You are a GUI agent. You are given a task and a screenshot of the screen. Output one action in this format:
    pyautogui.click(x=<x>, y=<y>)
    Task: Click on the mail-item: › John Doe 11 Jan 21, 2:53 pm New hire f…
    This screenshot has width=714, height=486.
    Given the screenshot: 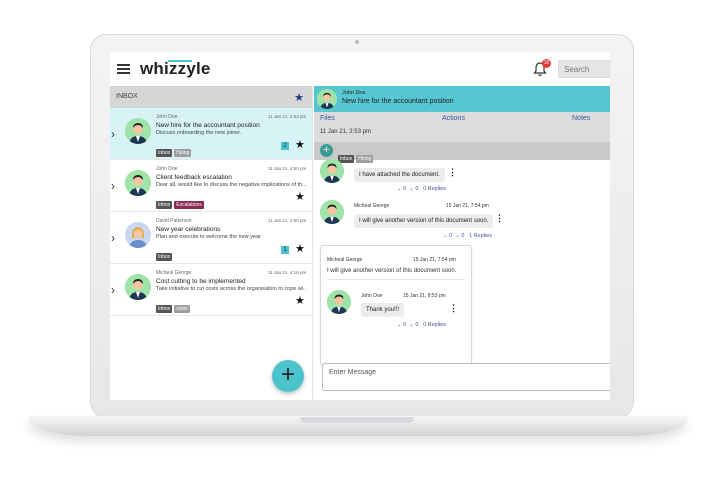 What is the action you would take?
    pyautogui.click(x=211, y=134)
    